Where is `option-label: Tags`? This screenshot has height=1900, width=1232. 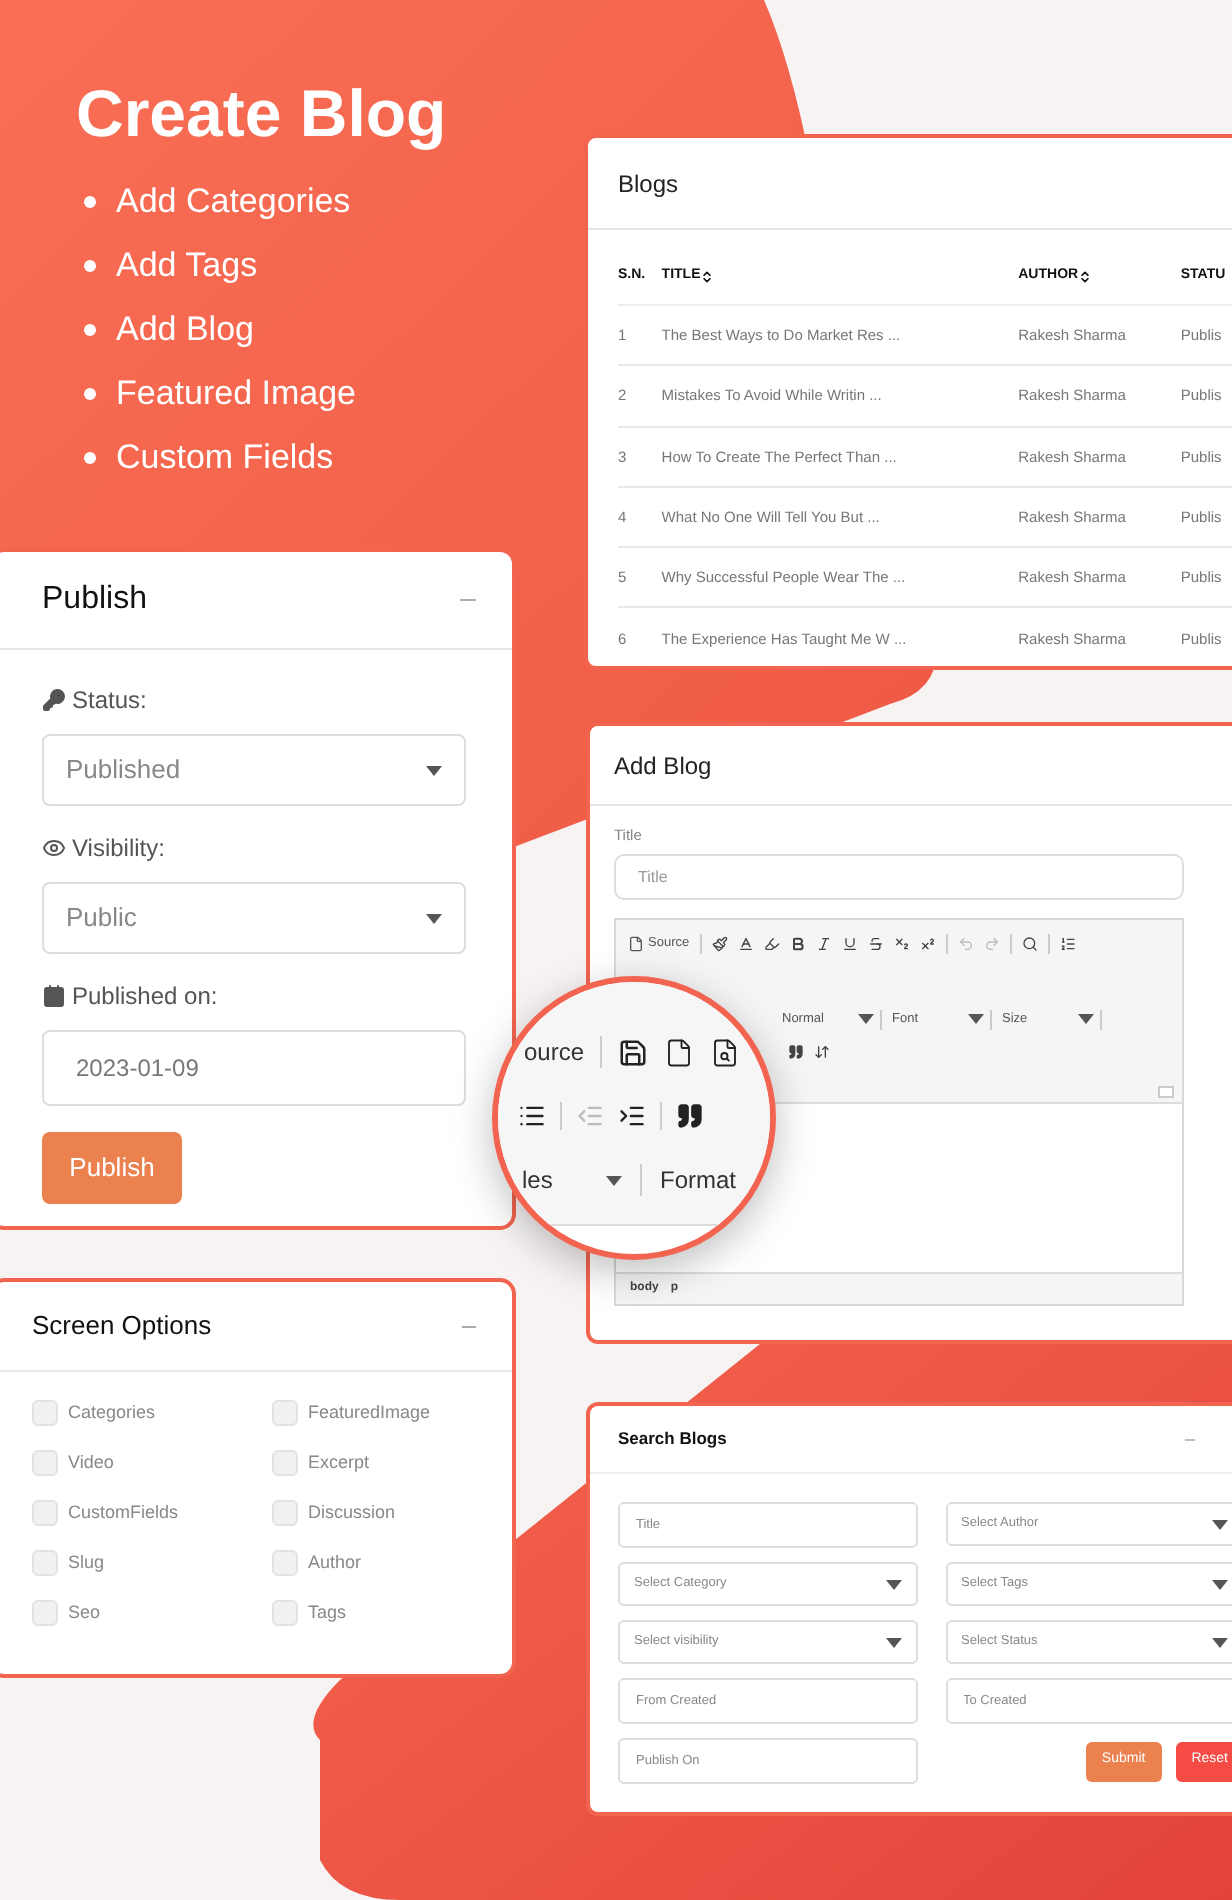
option-label: Tags is located at coordinates (327, 1612).